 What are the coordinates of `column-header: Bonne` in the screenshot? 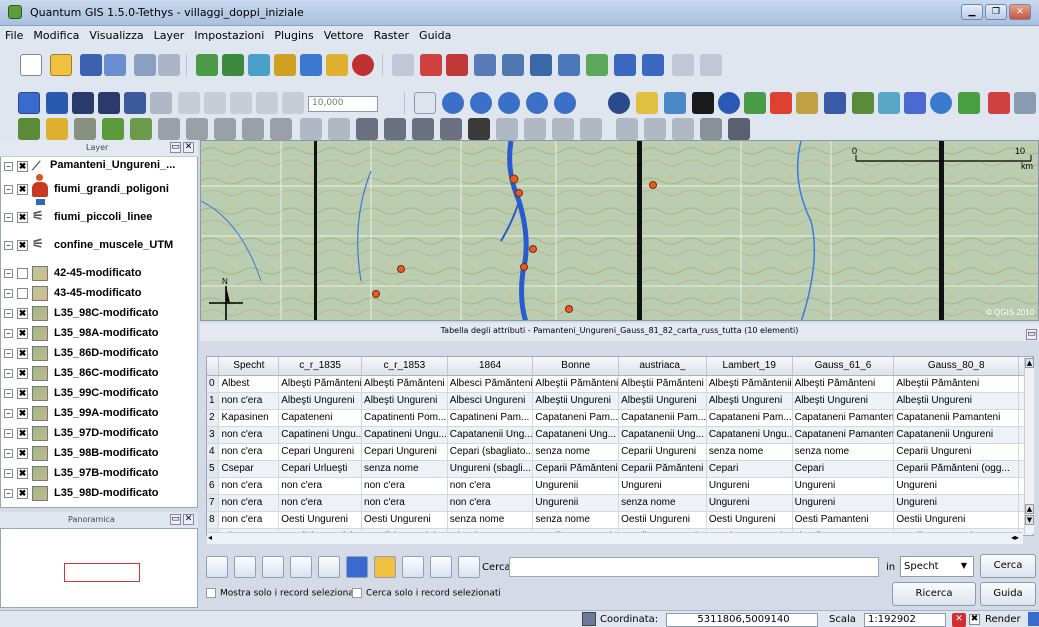 It's located at (576, 366).